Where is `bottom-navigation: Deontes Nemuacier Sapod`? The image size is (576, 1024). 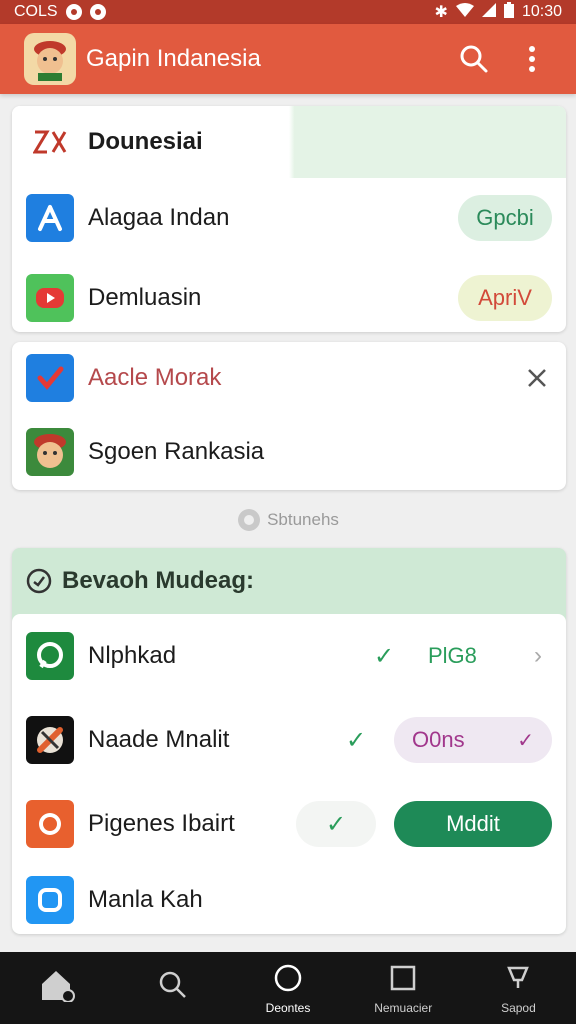
bottom-navigation: Deontes Nemuacier Sapod is located at coordinates (288, 988).